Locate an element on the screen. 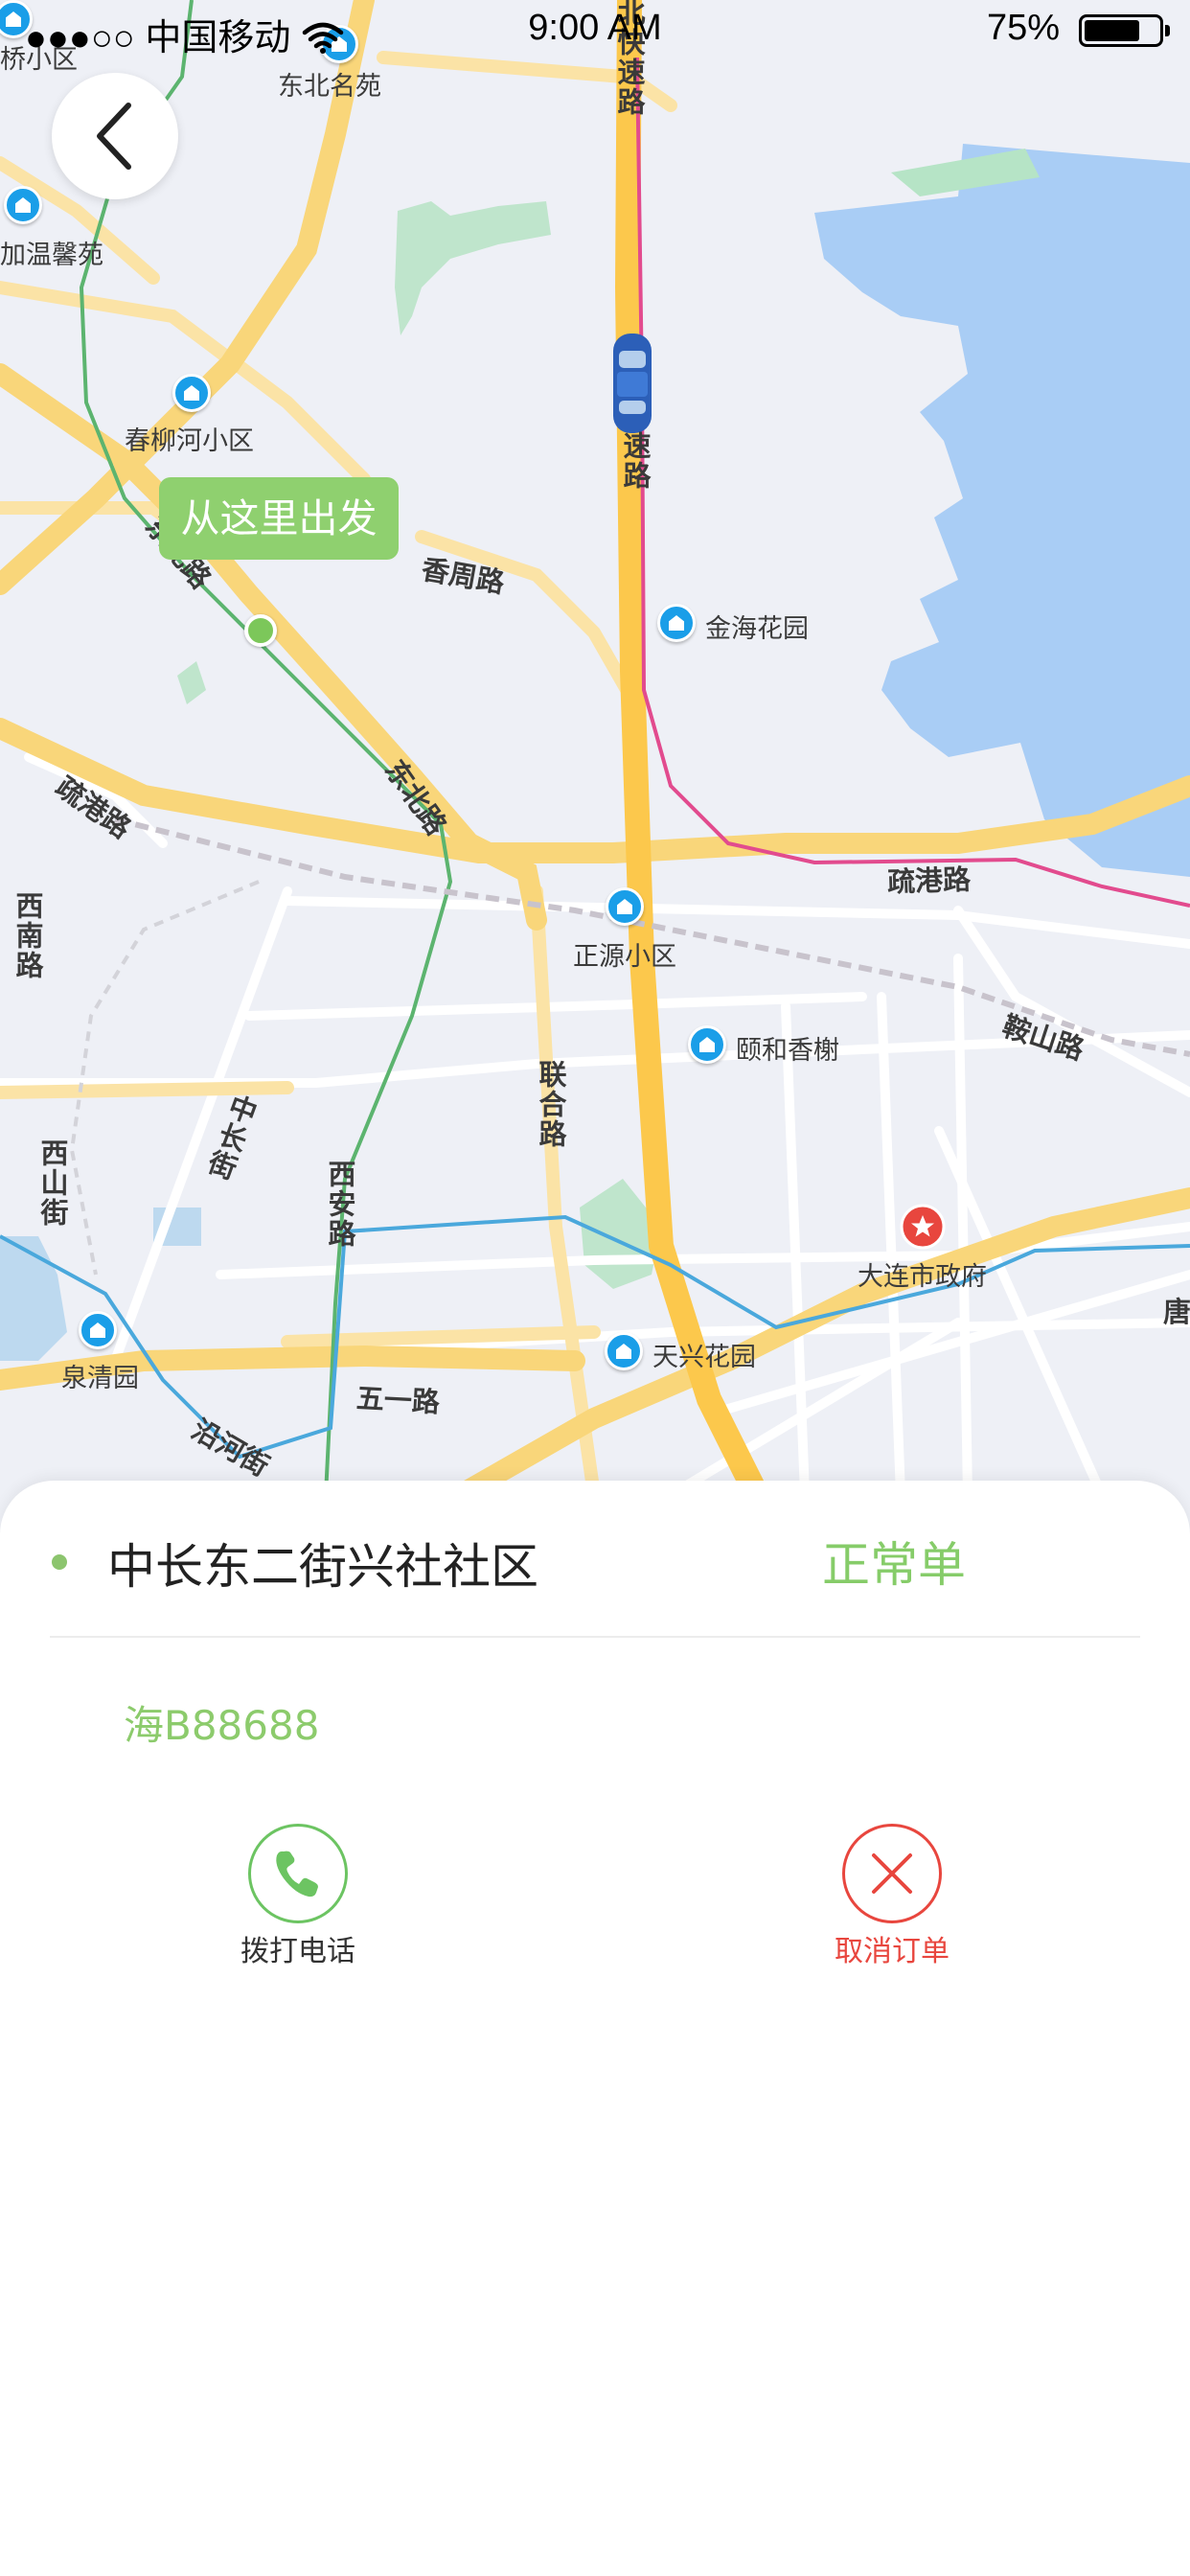 This screenshot has height=2576, width=1190. road-label: 五一路 is located at coordinates (398, 1400).